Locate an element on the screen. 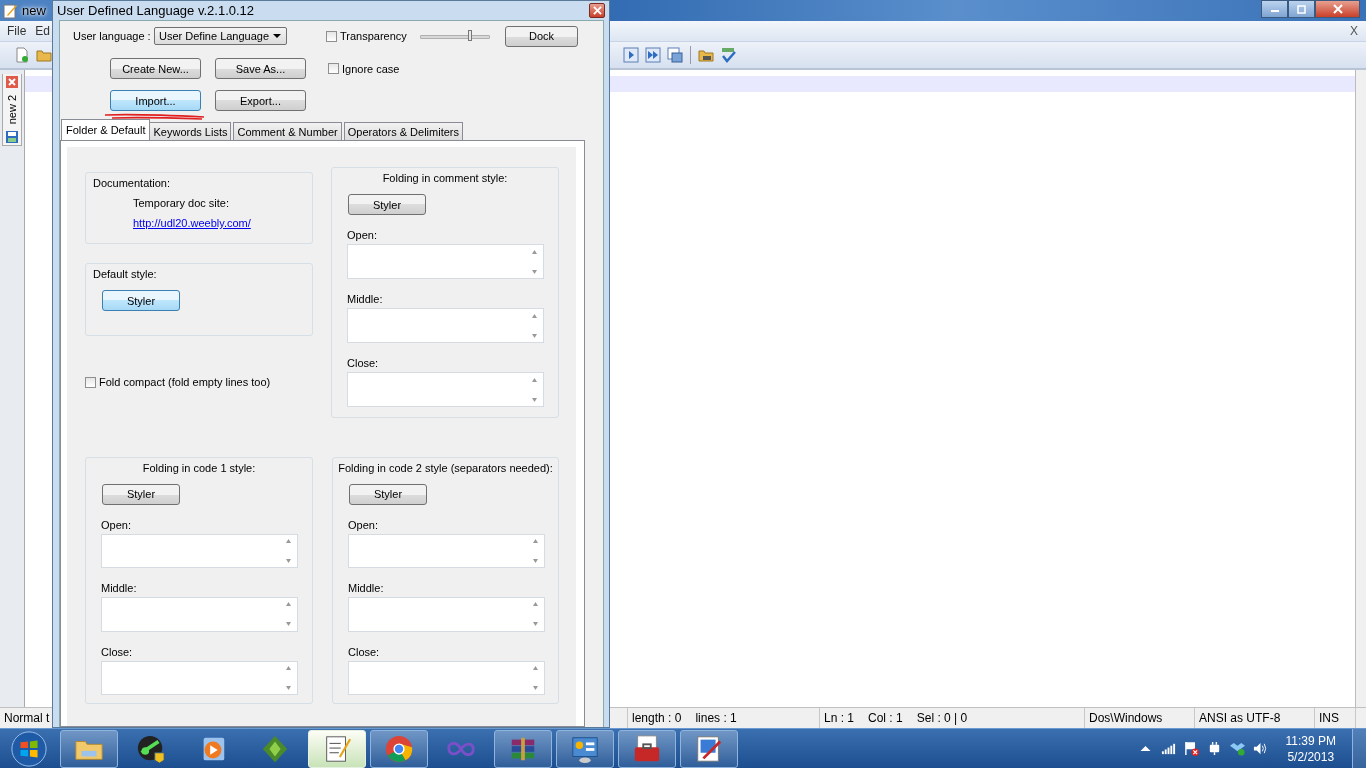  status-text: length : 0 is located at coordinates (657, 718).